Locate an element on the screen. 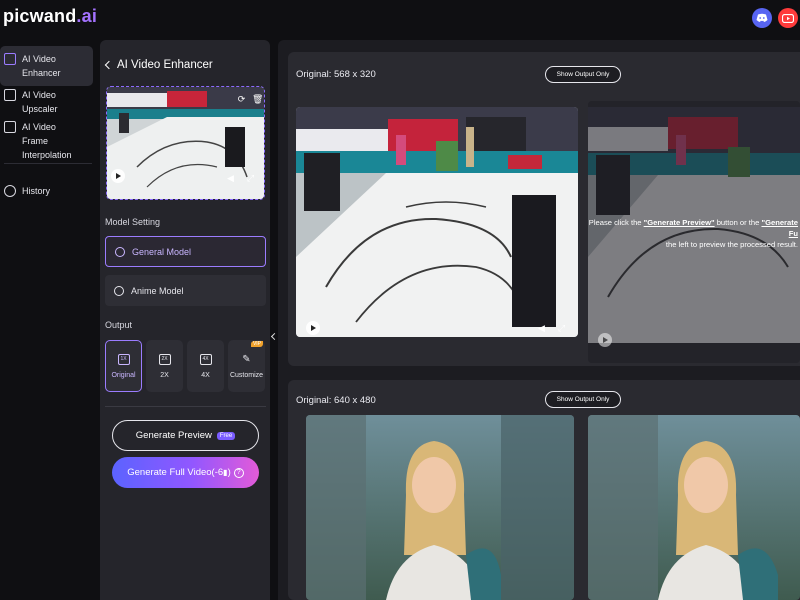  nav-item-label: AI Video Upscaler is located at coordinates (40, 102).